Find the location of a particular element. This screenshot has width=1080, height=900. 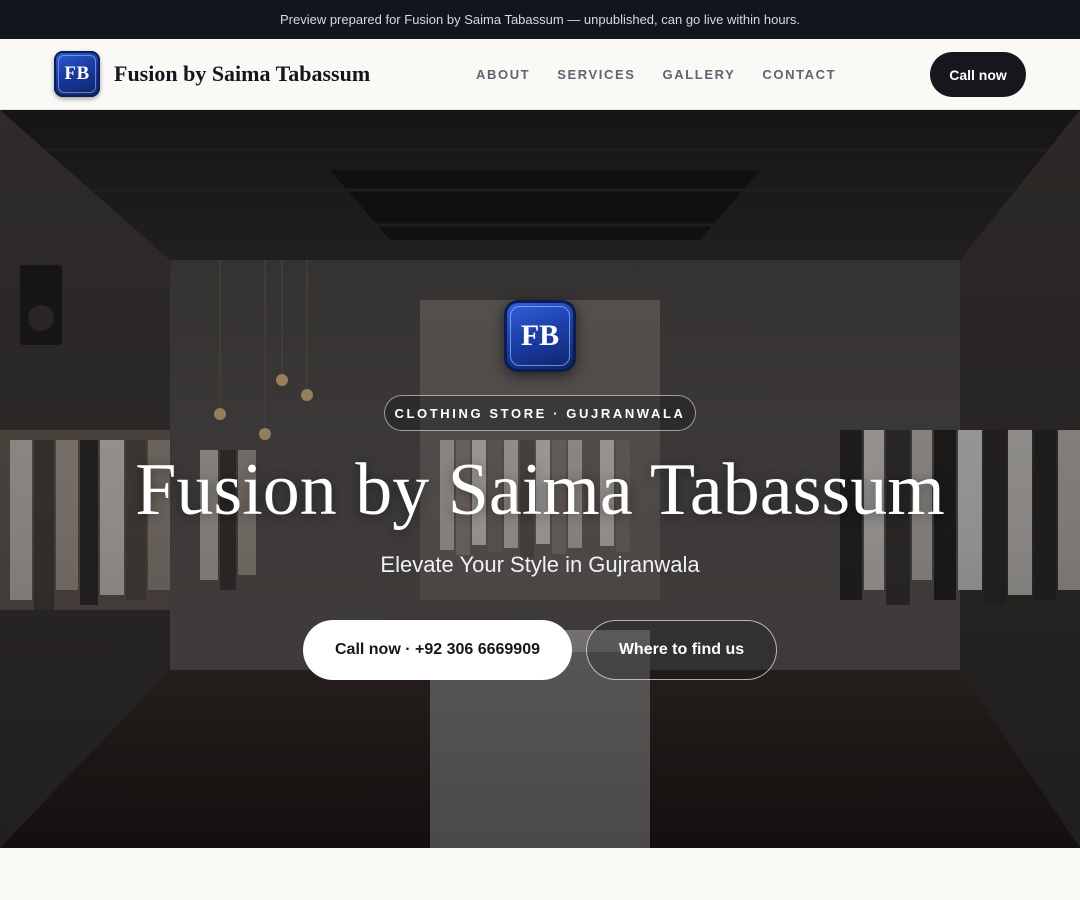

hero-subtitle: Elevate Your Style in Gujranwala is located at coordinates (540, 564).